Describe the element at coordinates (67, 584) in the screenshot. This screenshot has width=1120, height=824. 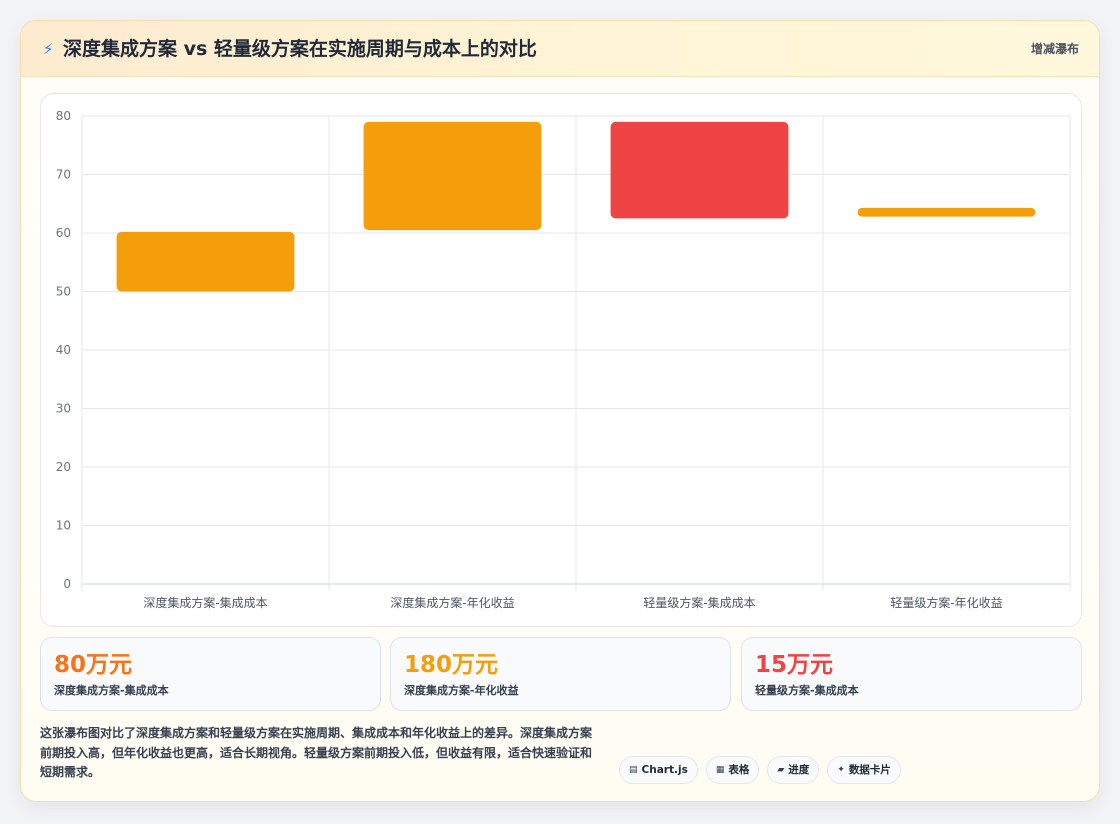
I see `y-tick-label: 0` at that location.